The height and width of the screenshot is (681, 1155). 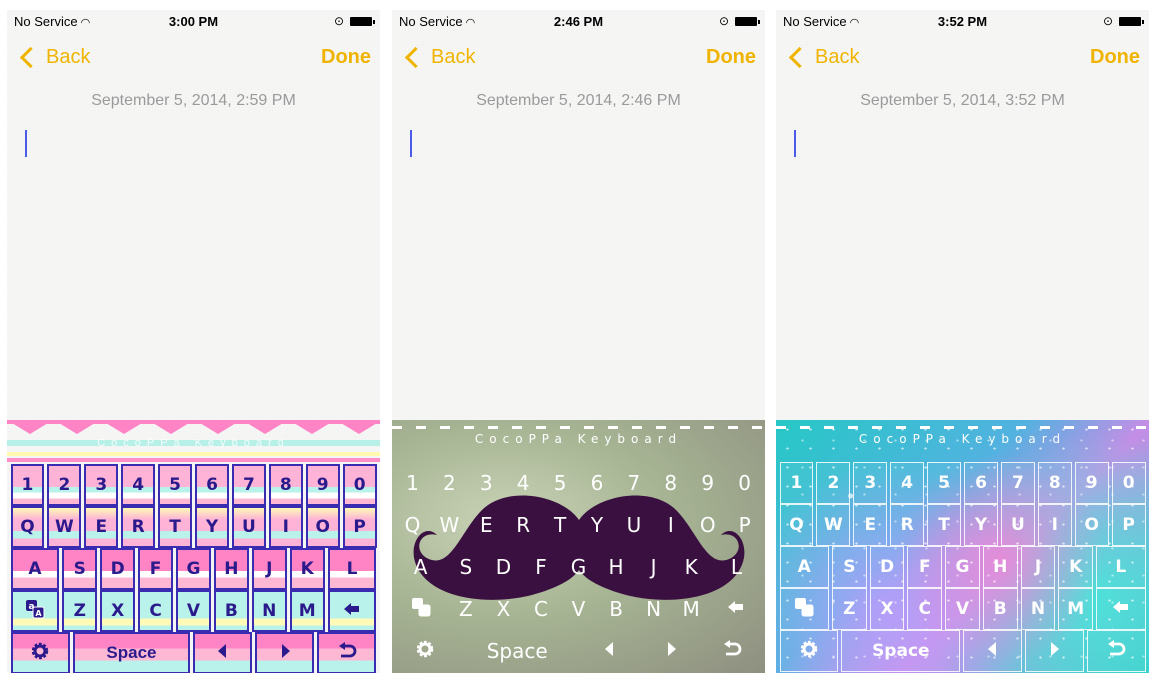 I want to click on settings-gear-key, so click(x=809, y=651).